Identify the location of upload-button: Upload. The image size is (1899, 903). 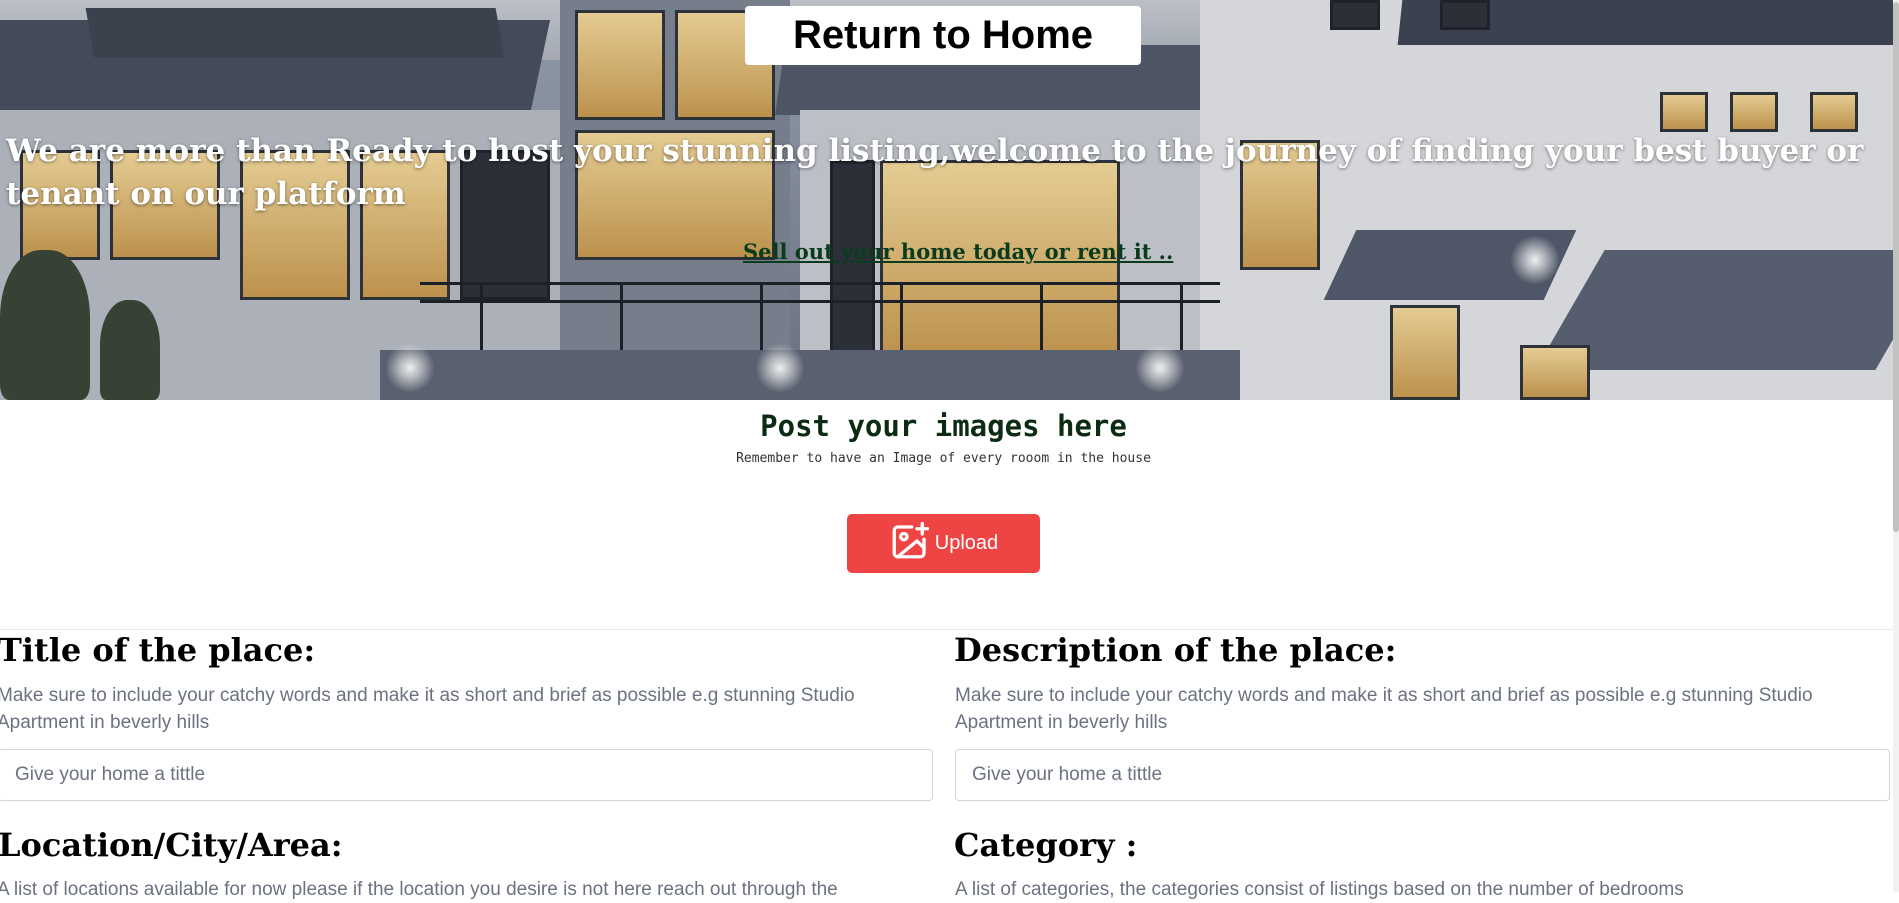
(943, 543).